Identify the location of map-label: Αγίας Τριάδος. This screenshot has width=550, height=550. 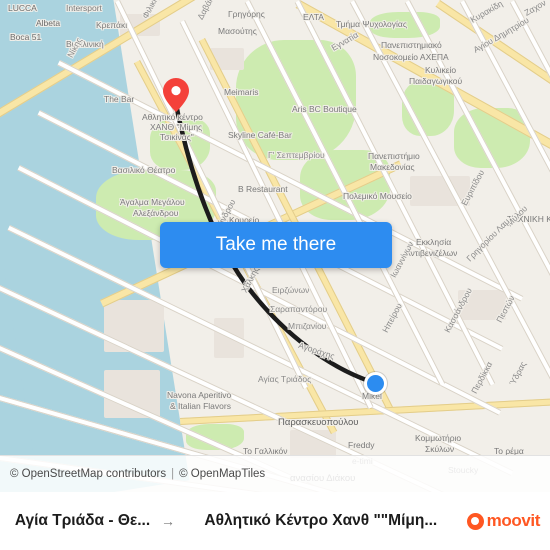
(285, 379).